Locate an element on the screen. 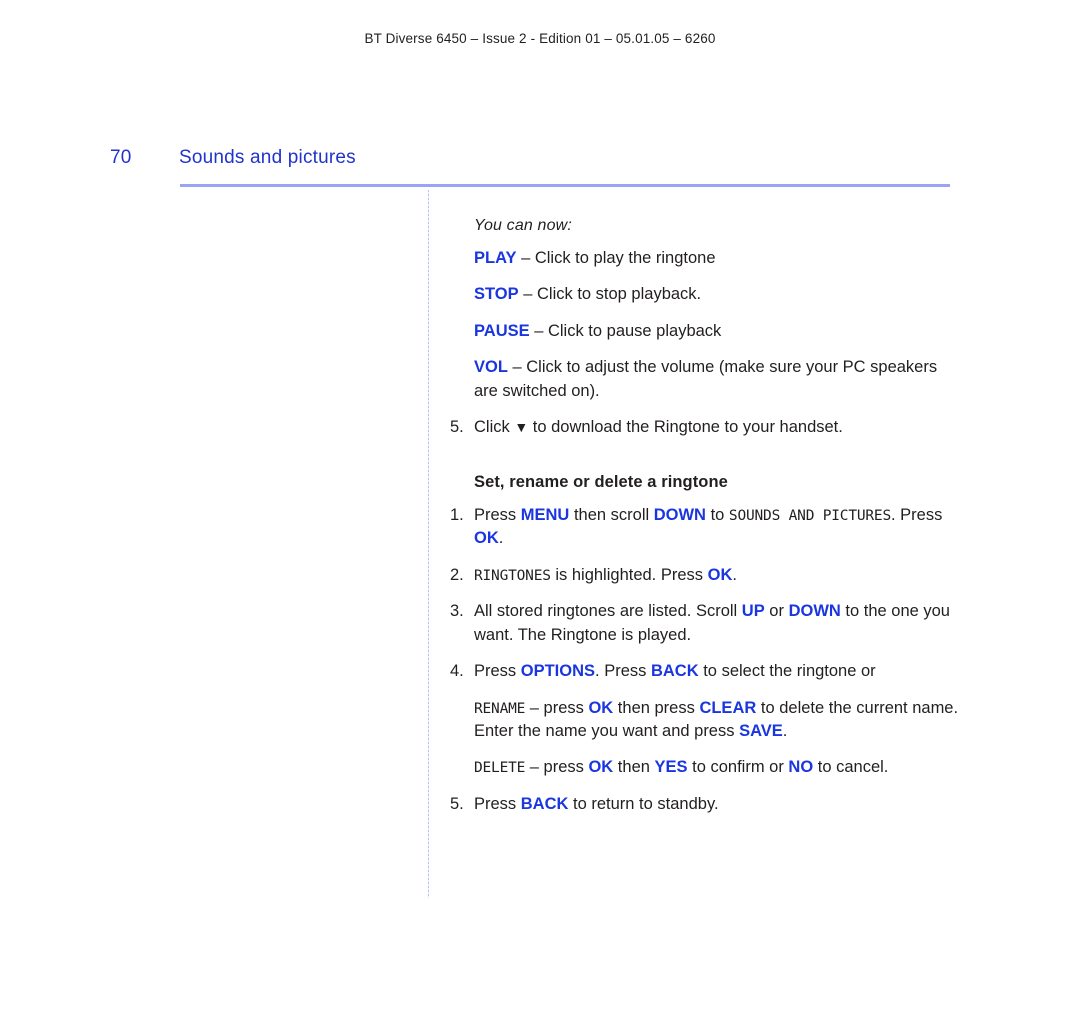 Image resolution: width=1080 pixels, height=1025 pixels. definition-item: STOP – Click to stop playback. is located at coordinates (717, 294).